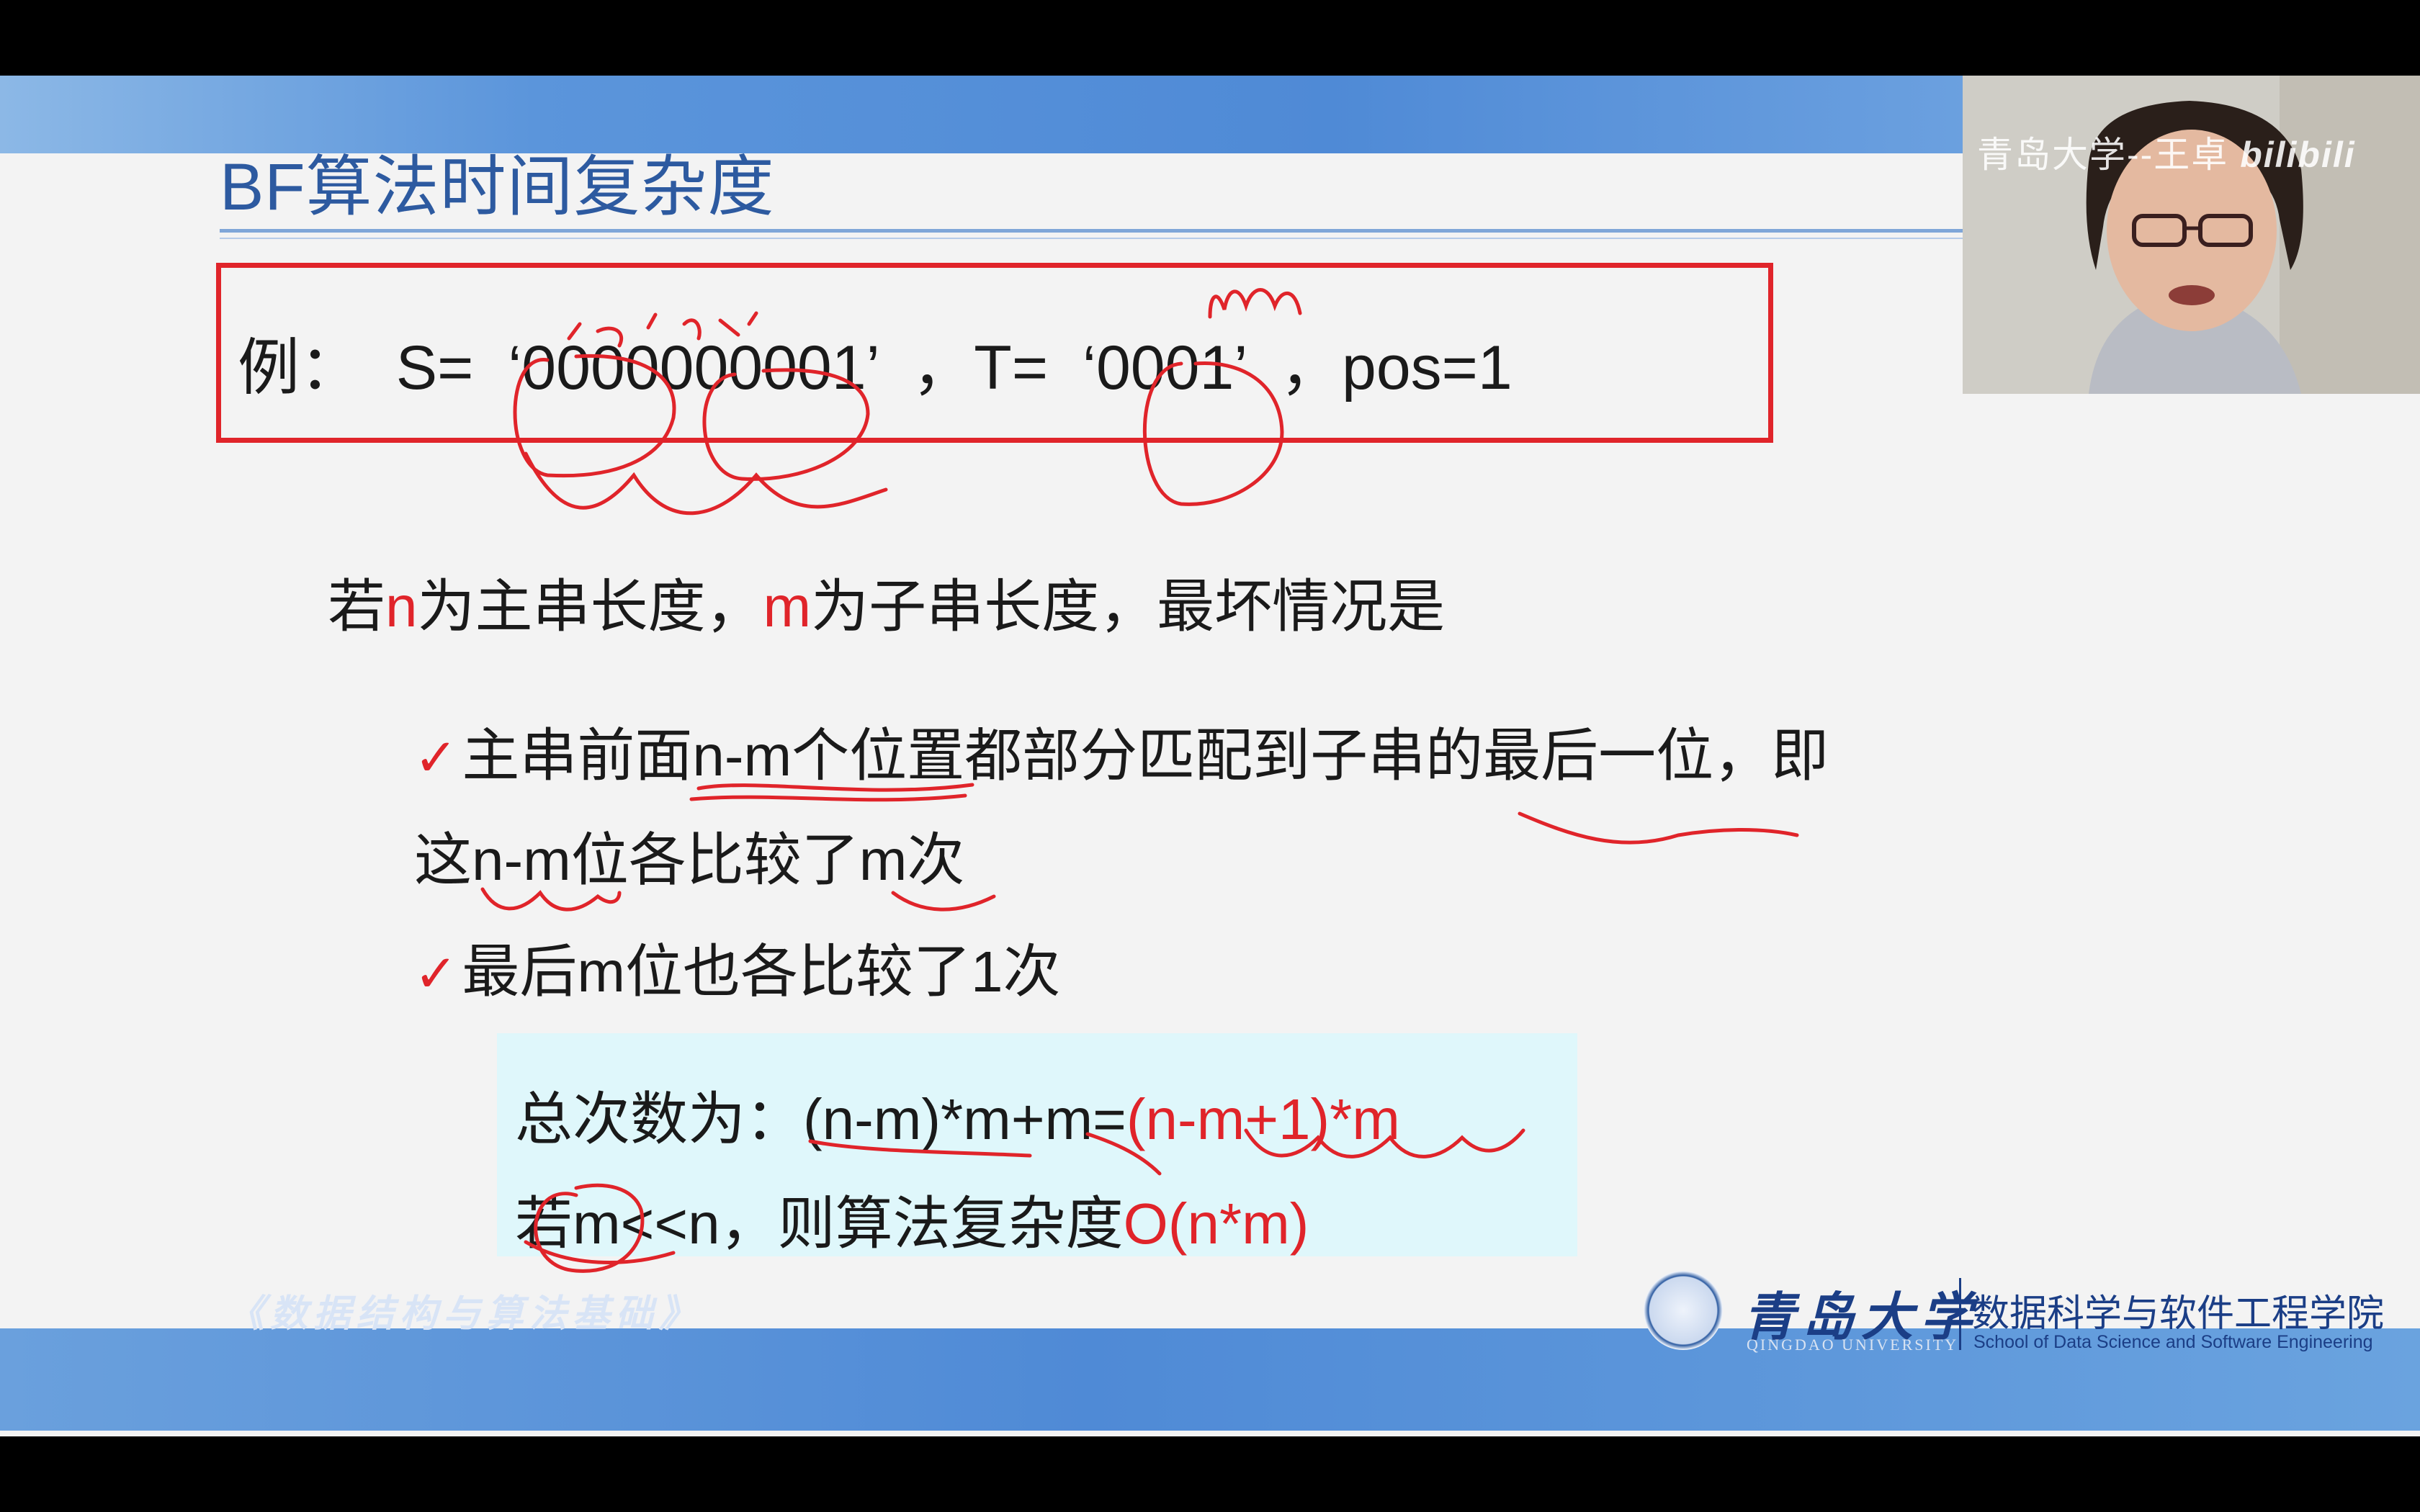 Image resolution: width=2420 pixels, height=1512 pixels. Describe the element at coordinates (551, 899) in the screenshot. I see `ink-underline-nm-line2` at that location.